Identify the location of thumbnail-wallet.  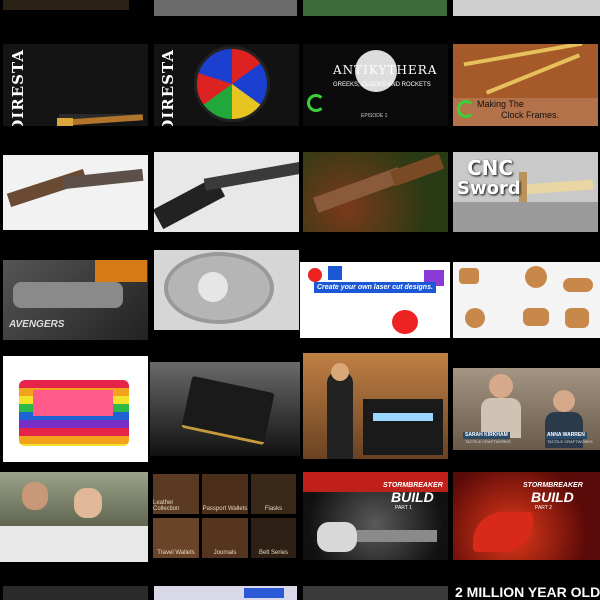
(225, 409).